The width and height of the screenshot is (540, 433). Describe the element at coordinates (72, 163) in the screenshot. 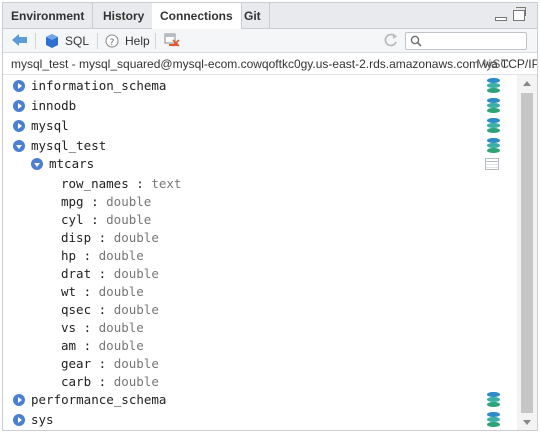

I see `table-name: mtcars` at that location.